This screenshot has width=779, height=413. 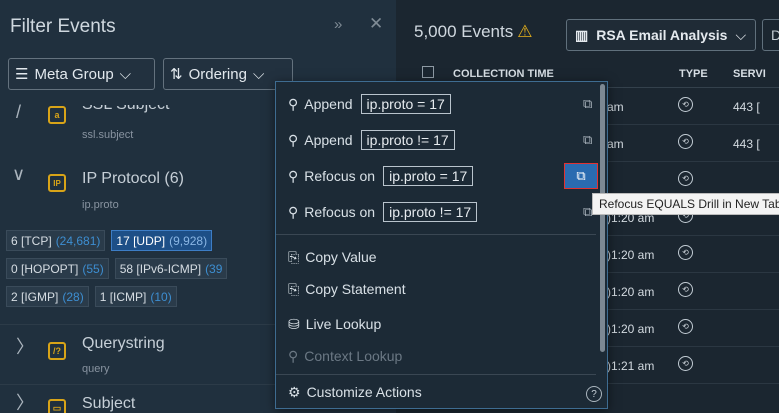 What do you see at coordinates (198, 28) in the screenshot?
I see `filter-panel-header: Filter Events » ✕` at bounding box center [198, 28].